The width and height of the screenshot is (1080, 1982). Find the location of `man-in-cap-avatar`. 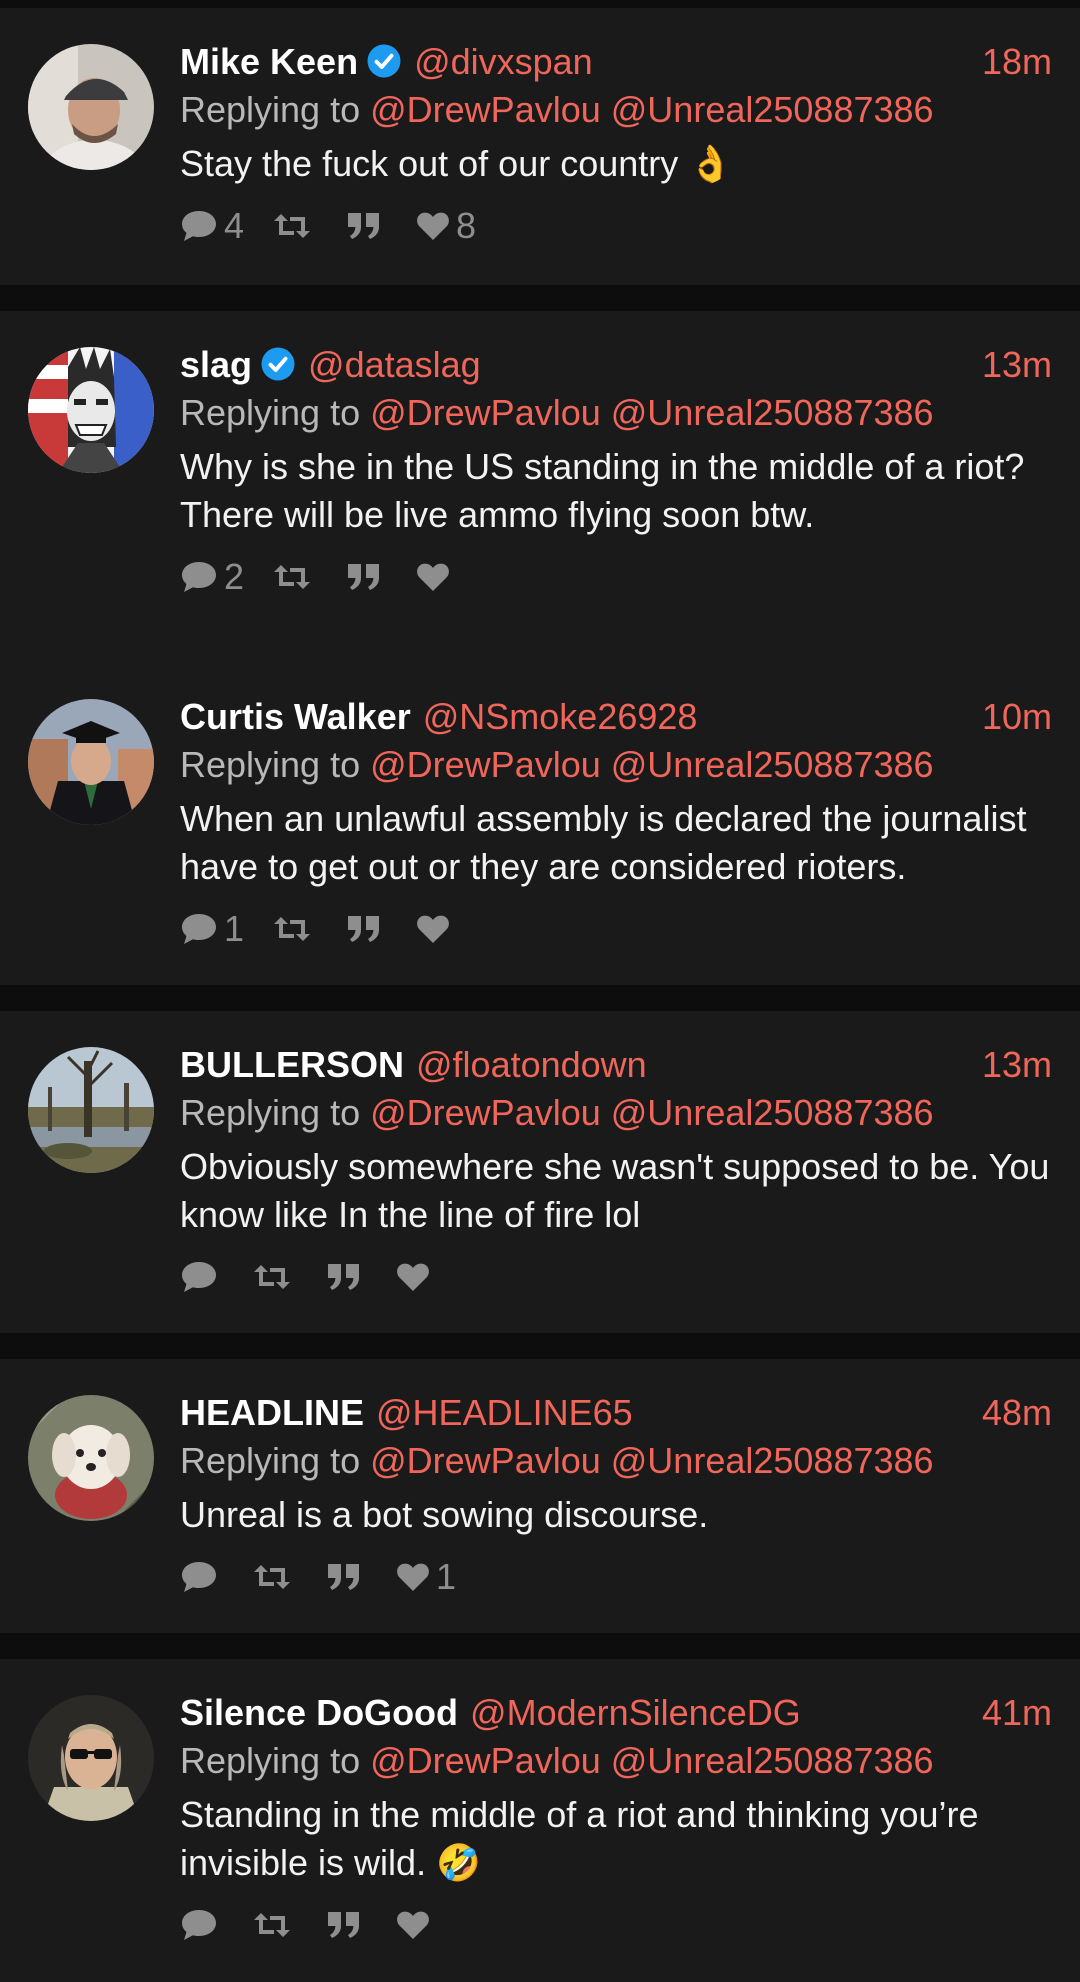

man-in-cap-avatar is located at coordinates (91, 107).